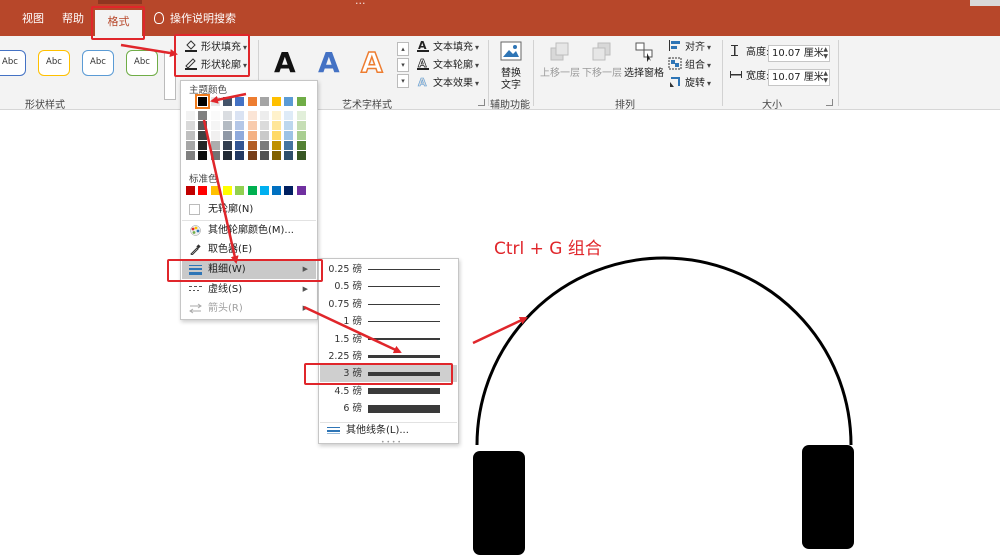  I want to click on resize-grip-icon: • • • •, so click(391, 442).